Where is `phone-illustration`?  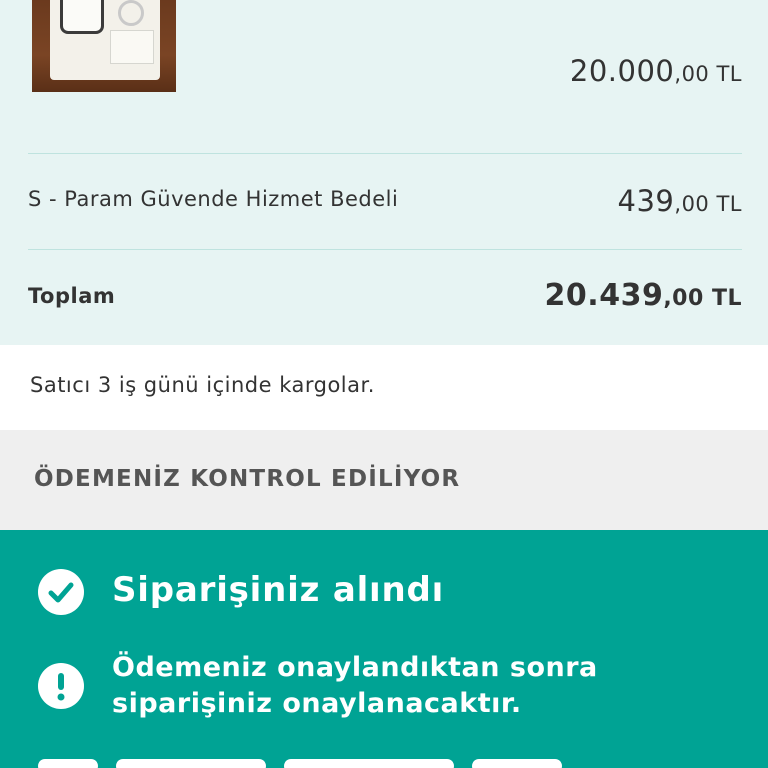
phone-illustration is located at coordinates (82, 17).